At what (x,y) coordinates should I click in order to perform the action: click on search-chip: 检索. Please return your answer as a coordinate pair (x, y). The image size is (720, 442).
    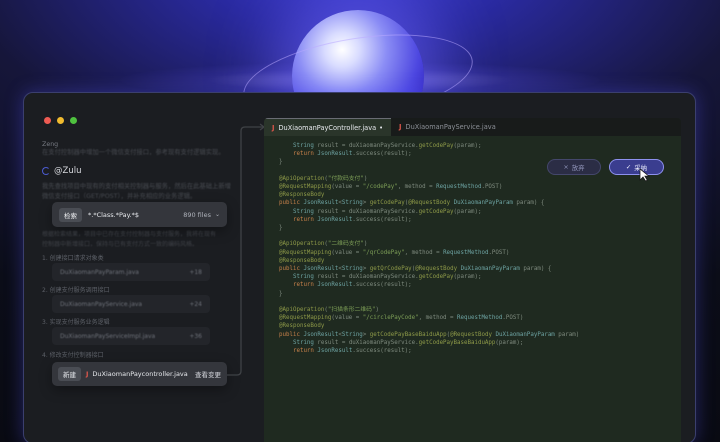
    Looking at the image, I should click on (70, 214).